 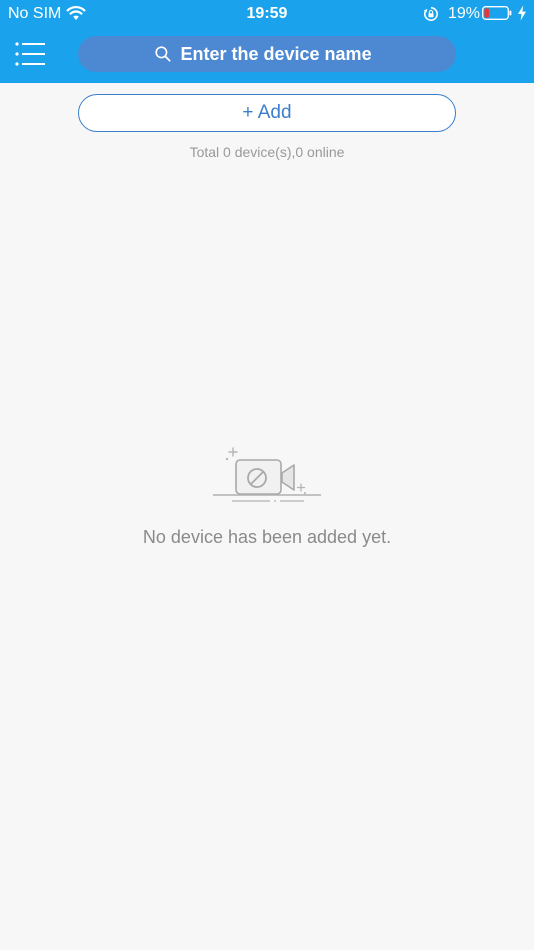 I want to click on search-bar, so click(x=267, y=54).